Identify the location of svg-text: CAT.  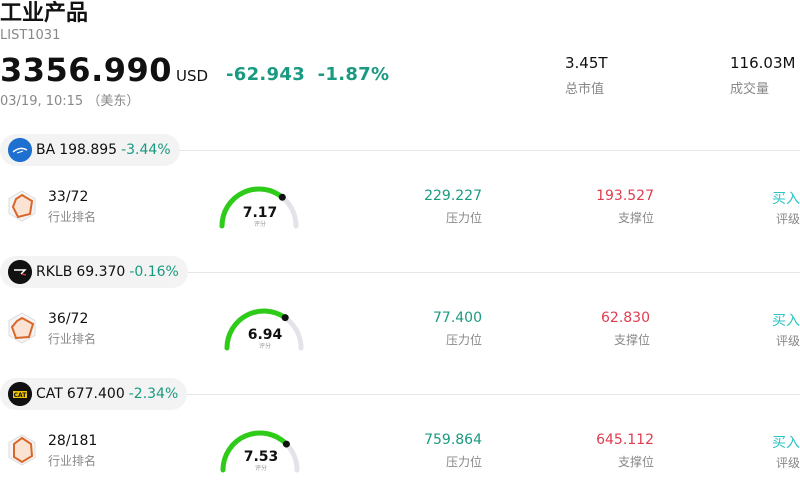
(21, 395).